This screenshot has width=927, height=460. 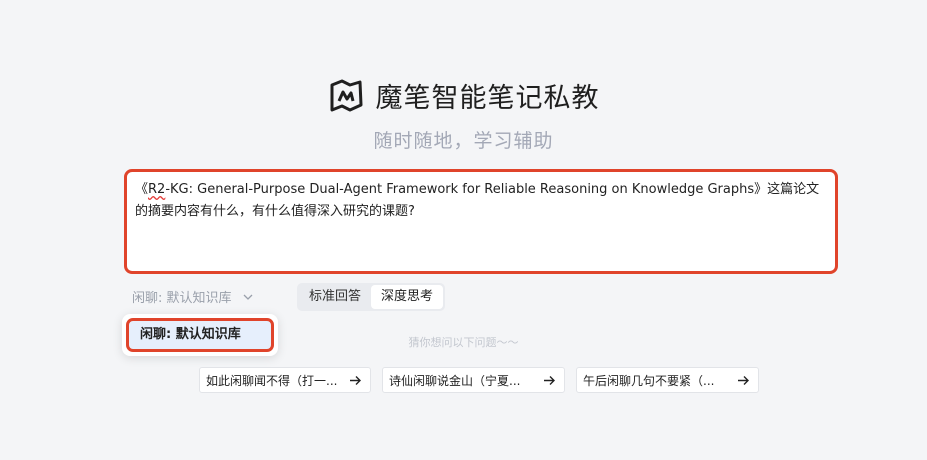 I want to click on mobi-logo-icon, so click(x=346, y=95).